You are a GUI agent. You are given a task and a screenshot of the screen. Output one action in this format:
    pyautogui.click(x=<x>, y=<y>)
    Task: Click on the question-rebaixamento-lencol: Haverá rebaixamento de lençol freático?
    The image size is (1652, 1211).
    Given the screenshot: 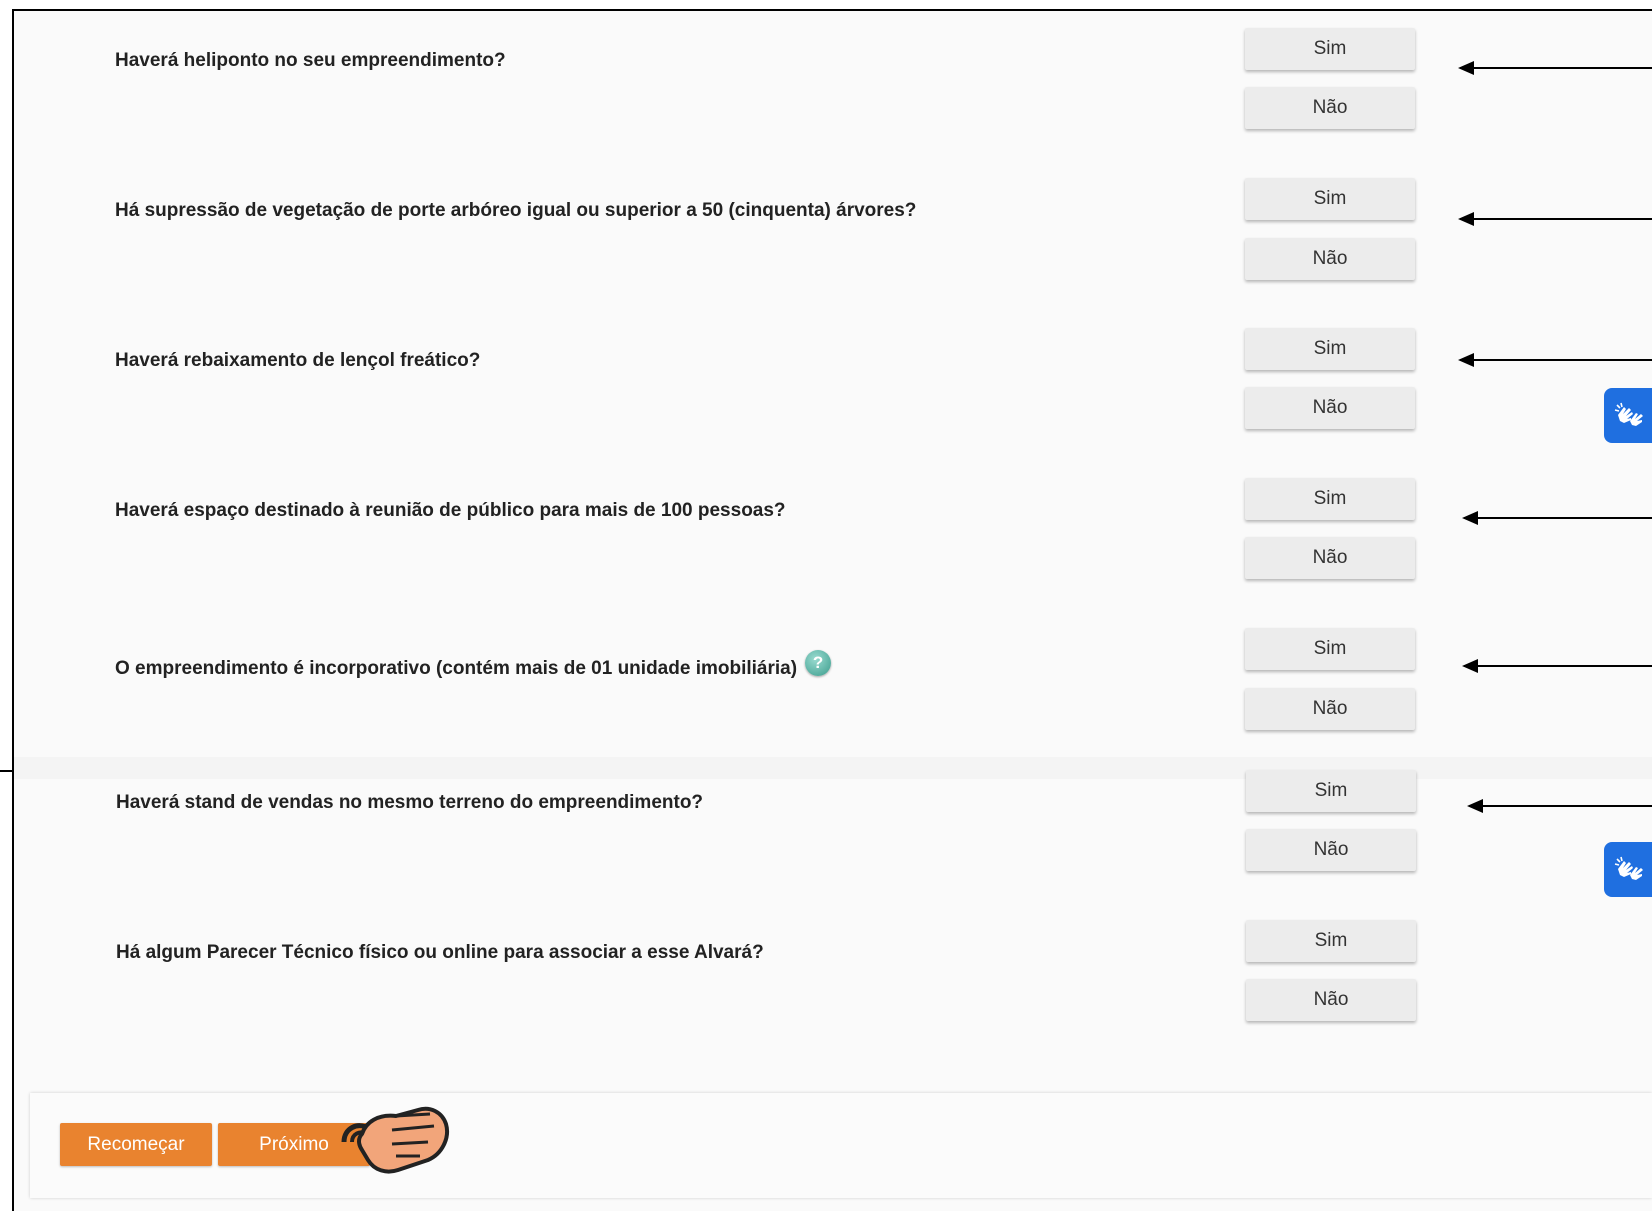 What is the action you would take?
    pyautogui.click(x=298, y=360)
    